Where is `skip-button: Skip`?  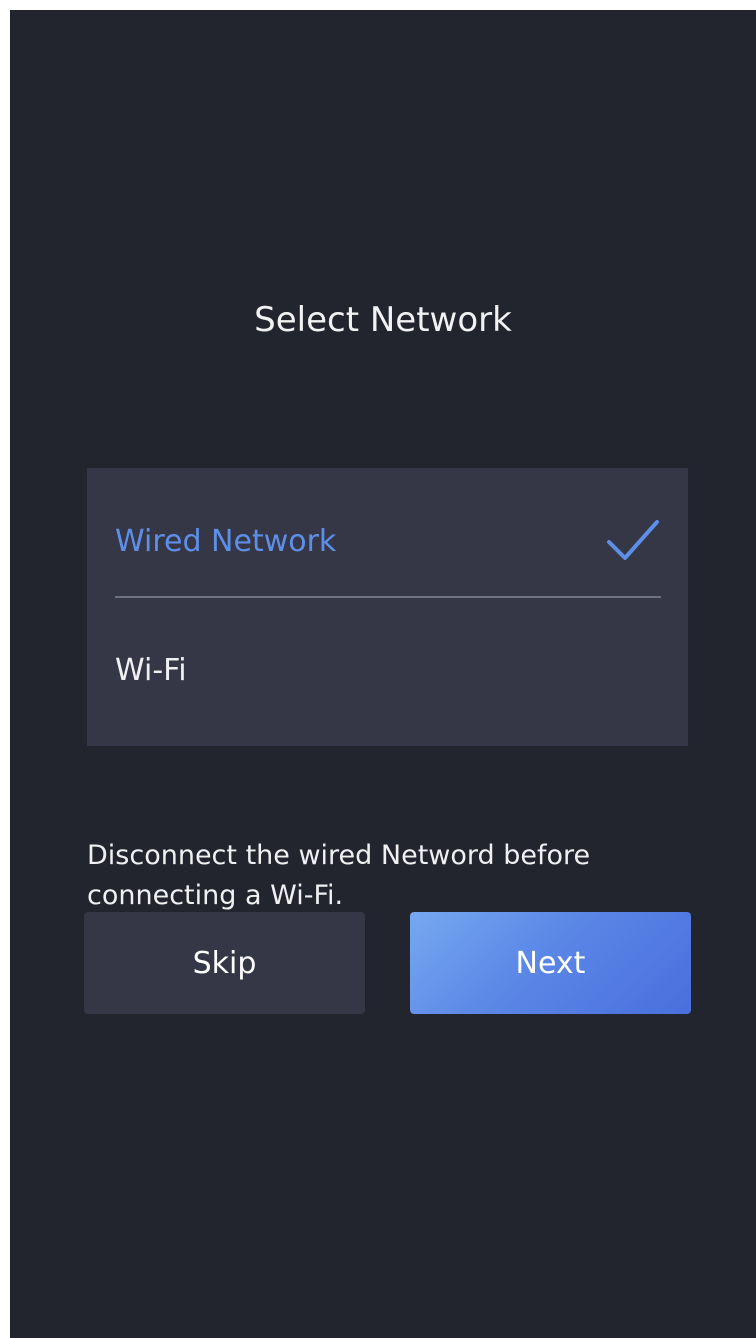 skip-button: Skip is located at coordinates (224, 963).